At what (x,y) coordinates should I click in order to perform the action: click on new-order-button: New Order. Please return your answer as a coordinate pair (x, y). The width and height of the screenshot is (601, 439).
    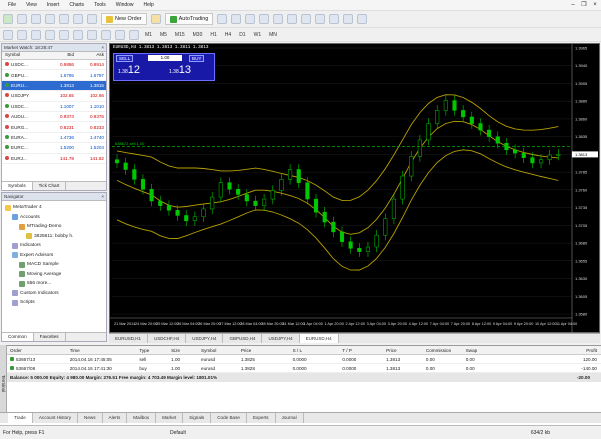
    Looking at the image, I should click on (124, 19).